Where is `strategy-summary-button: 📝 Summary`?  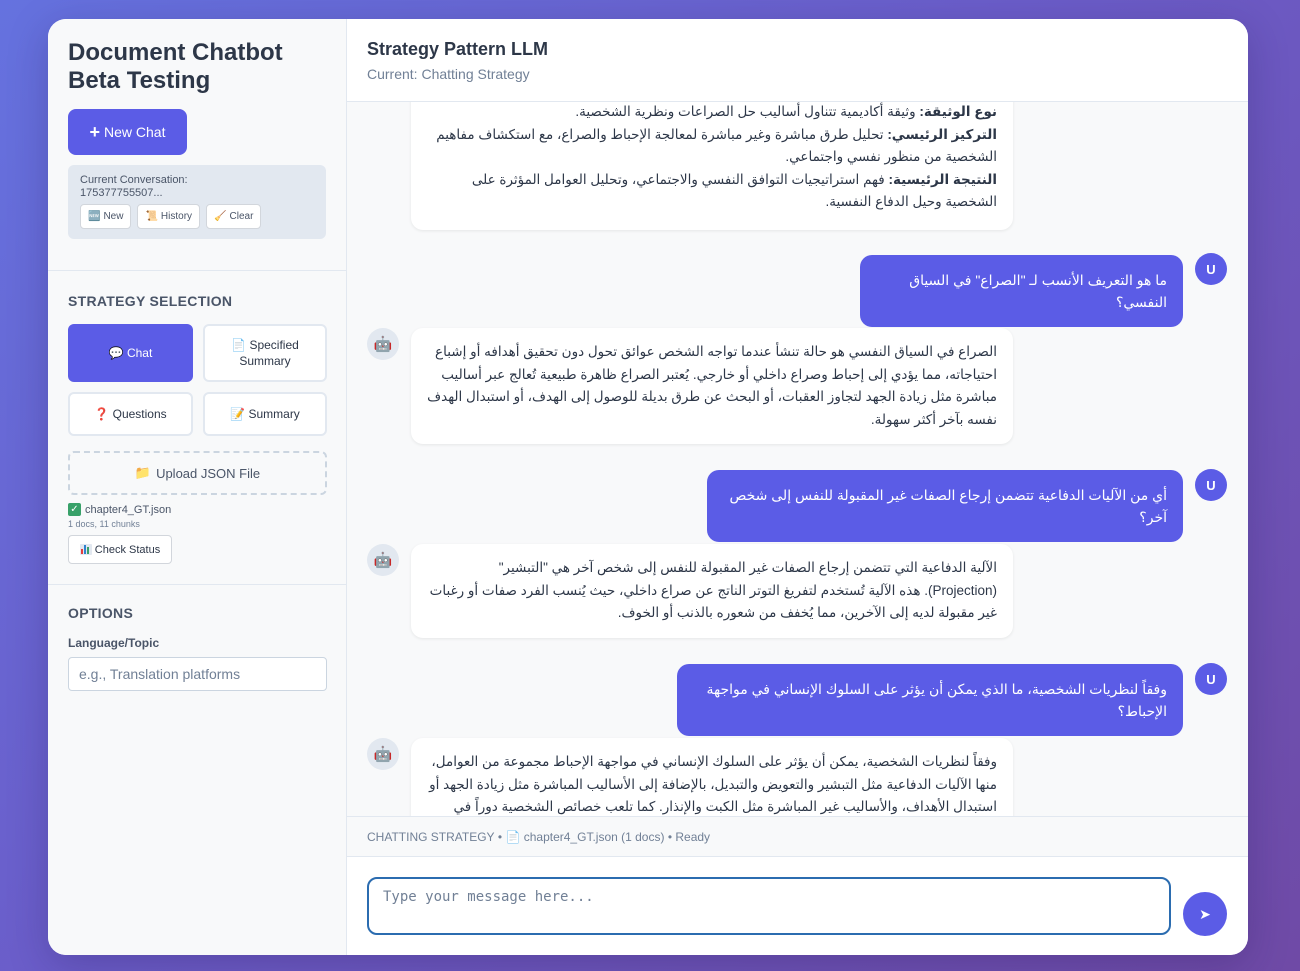
strategy-summary-button: 📝 Summary is located at coordinates (265, 414).